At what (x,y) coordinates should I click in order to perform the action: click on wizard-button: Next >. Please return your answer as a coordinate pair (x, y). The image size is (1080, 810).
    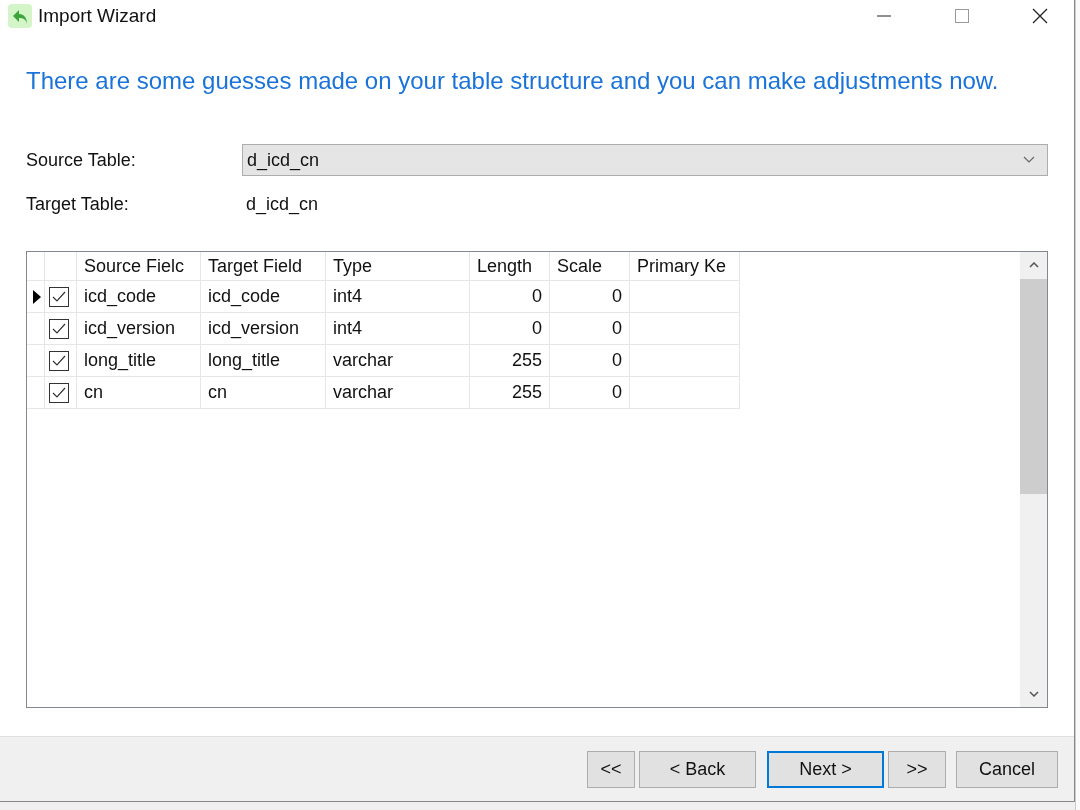
    Looking at the image, I should click on (825, 769).